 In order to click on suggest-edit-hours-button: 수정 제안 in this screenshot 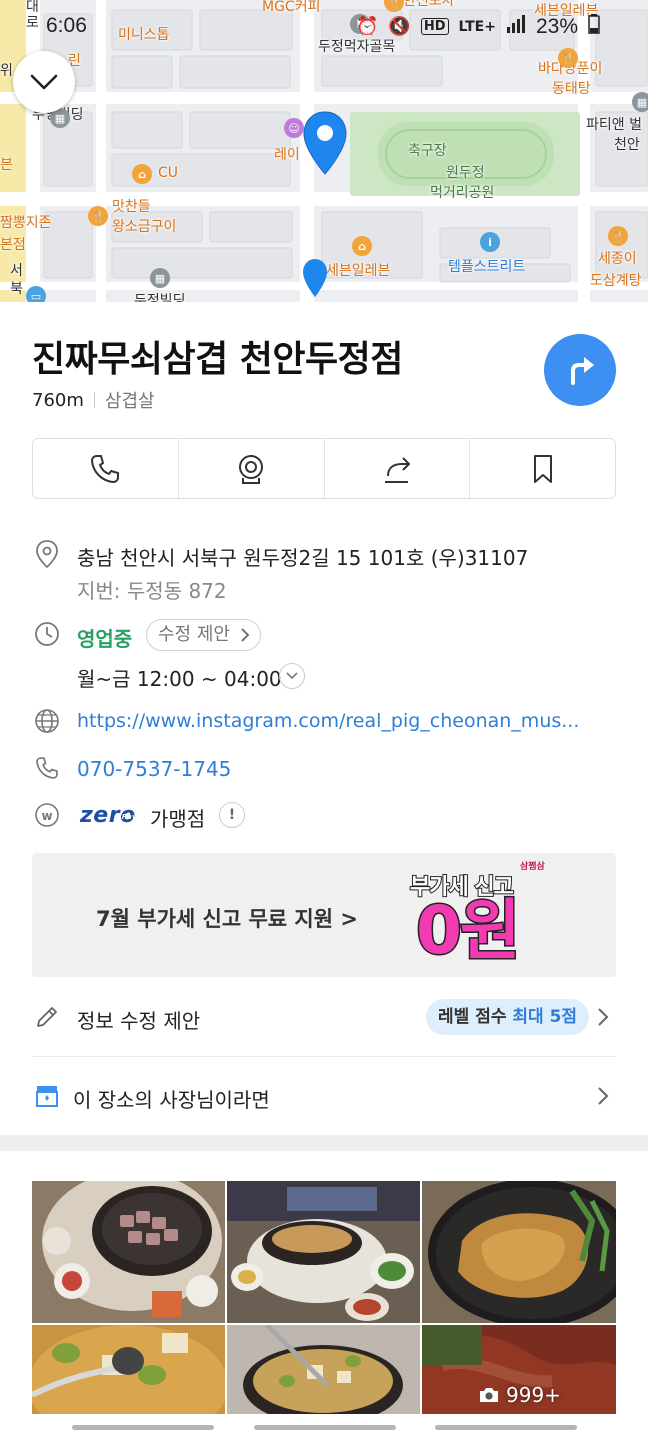, I will do `click(203, 635)`.